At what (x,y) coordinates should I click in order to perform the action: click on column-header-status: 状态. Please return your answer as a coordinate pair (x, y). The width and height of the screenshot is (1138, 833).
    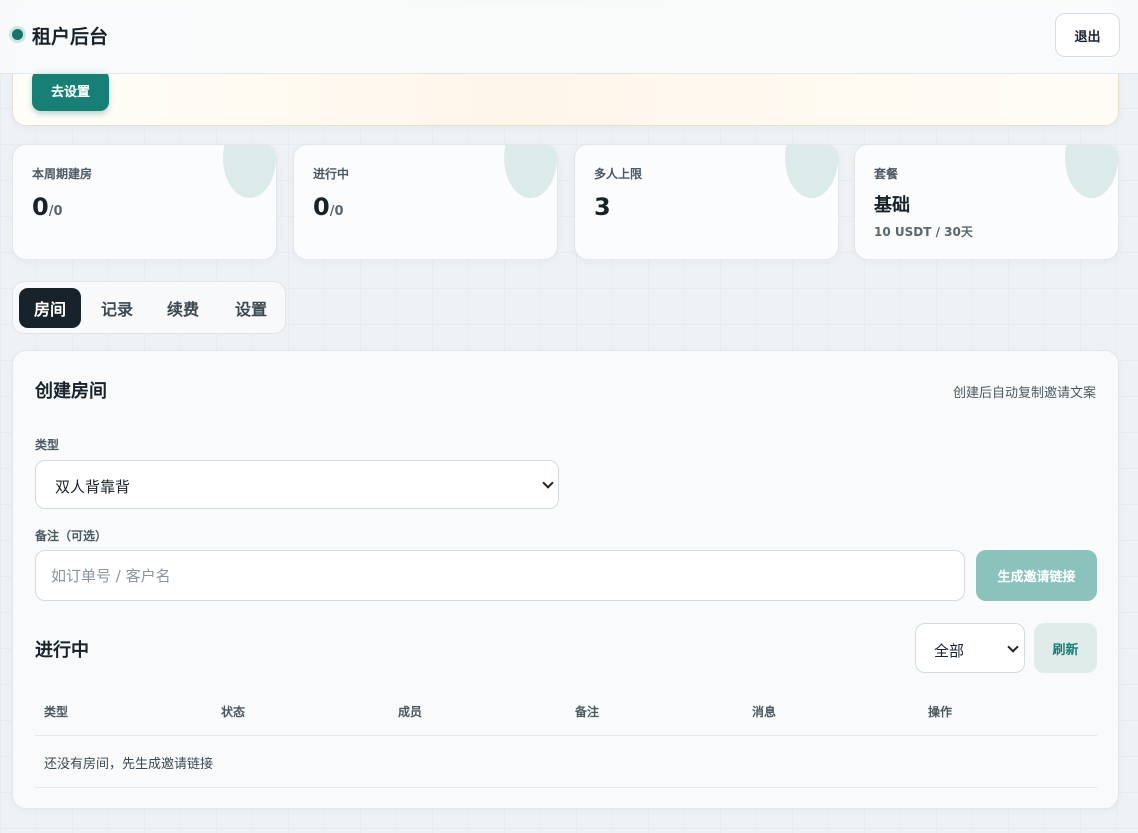
    Looking at the image, I should click on (233, 712).